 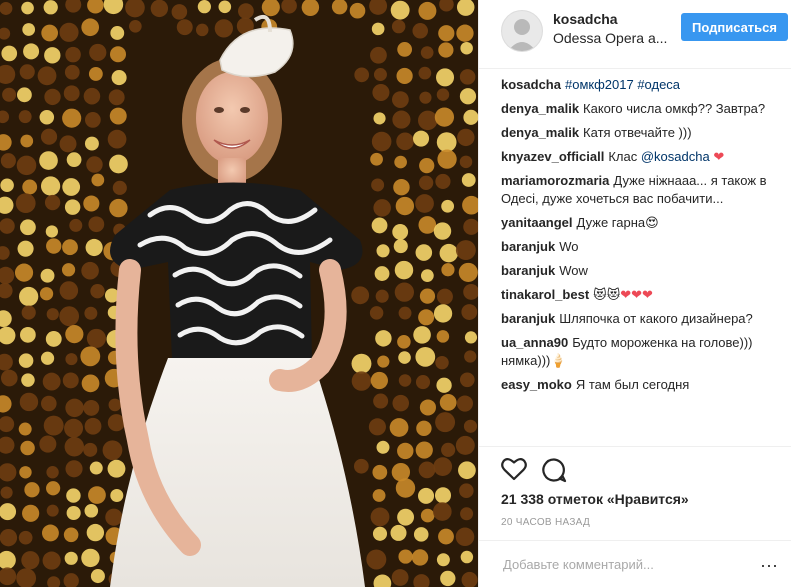 I want to click on comment-item: kosadcha #омкф2017 #одеса, so click(x=643, y=85).